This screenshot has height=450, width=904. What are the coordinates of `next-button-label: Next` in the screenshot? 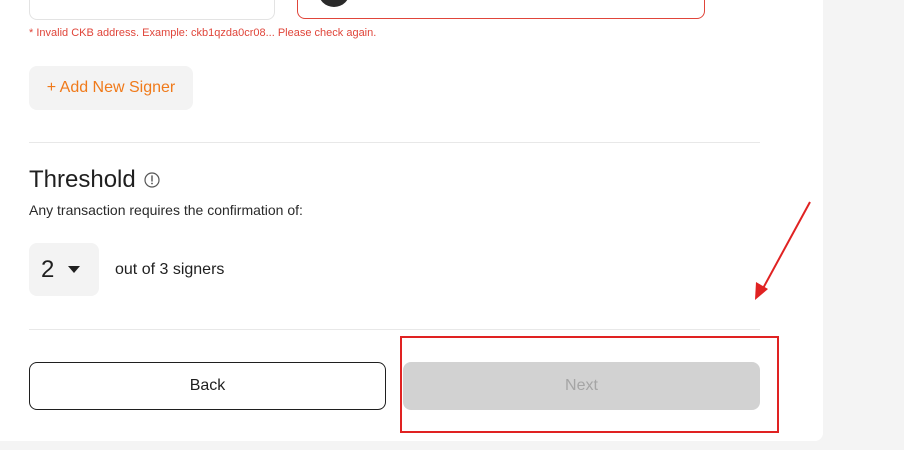 It's located at (581, 385).